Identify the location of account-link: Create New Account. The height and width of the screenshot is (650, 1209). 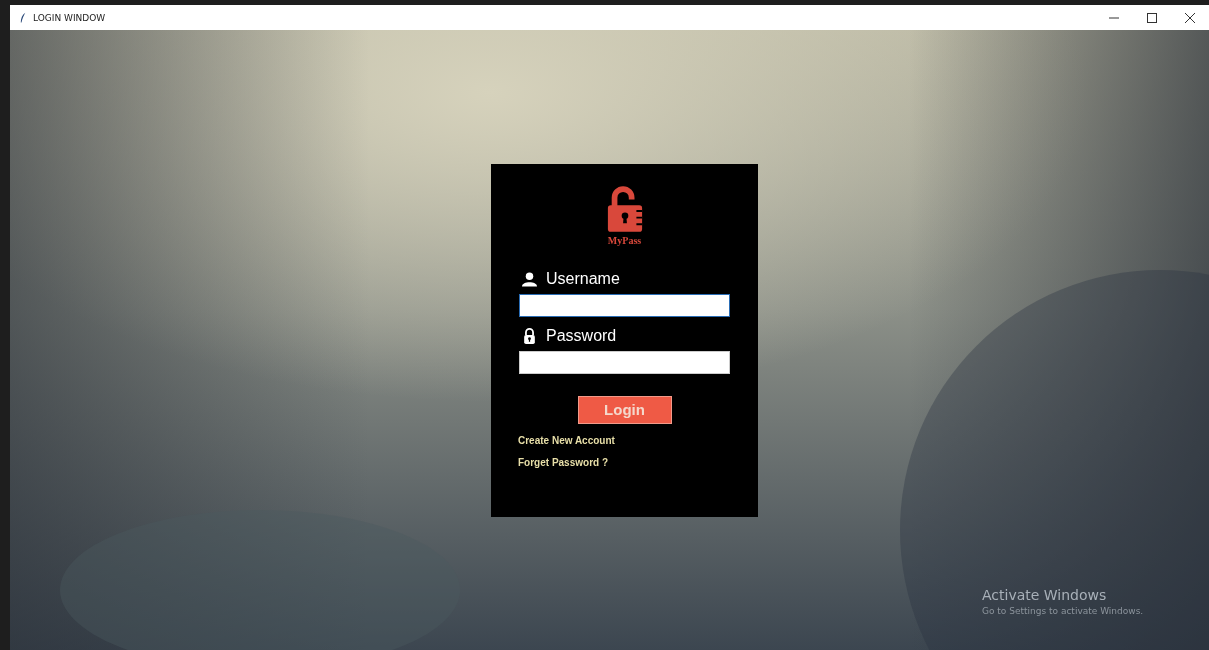
(566, 440).